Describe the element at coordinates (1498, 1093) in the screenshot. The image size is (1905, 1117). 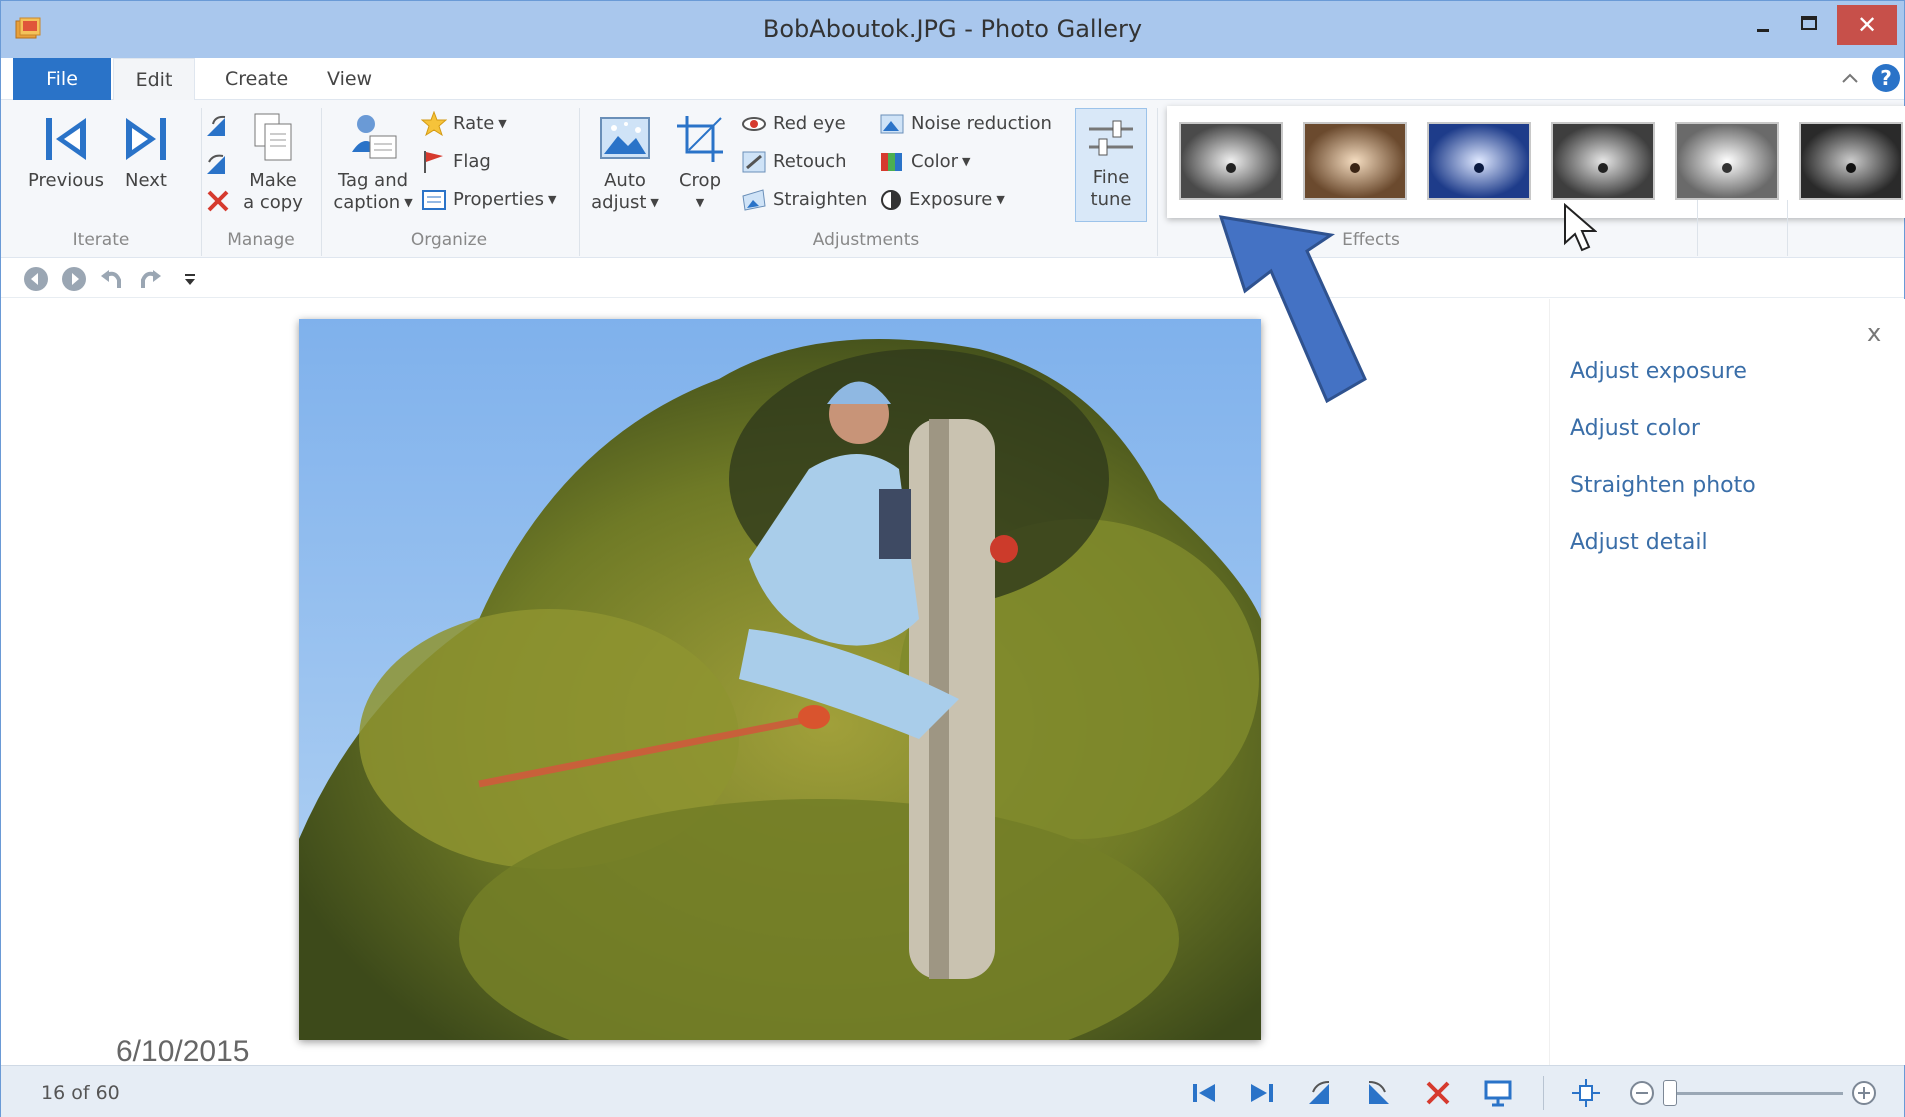
I see `slideshow-icon` at that location.